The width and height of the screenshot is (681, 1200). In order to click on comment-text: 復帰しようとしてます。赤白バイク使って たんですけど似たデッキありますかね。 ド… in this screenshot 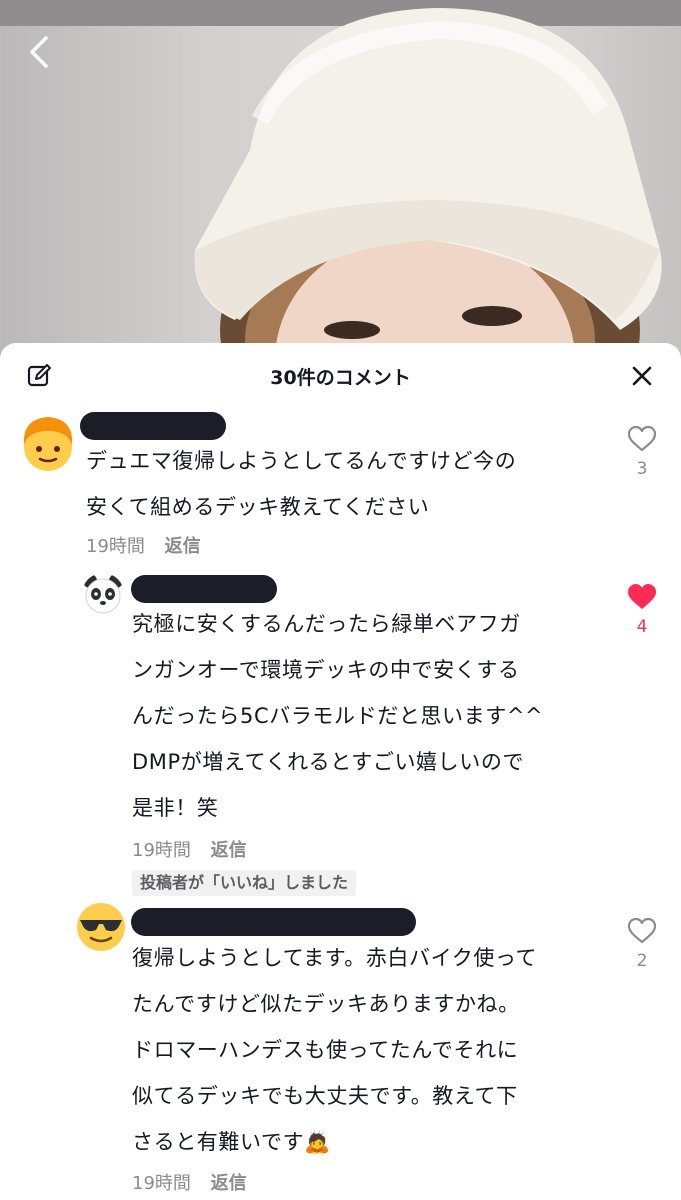, I will do `click(335, 1050)`.